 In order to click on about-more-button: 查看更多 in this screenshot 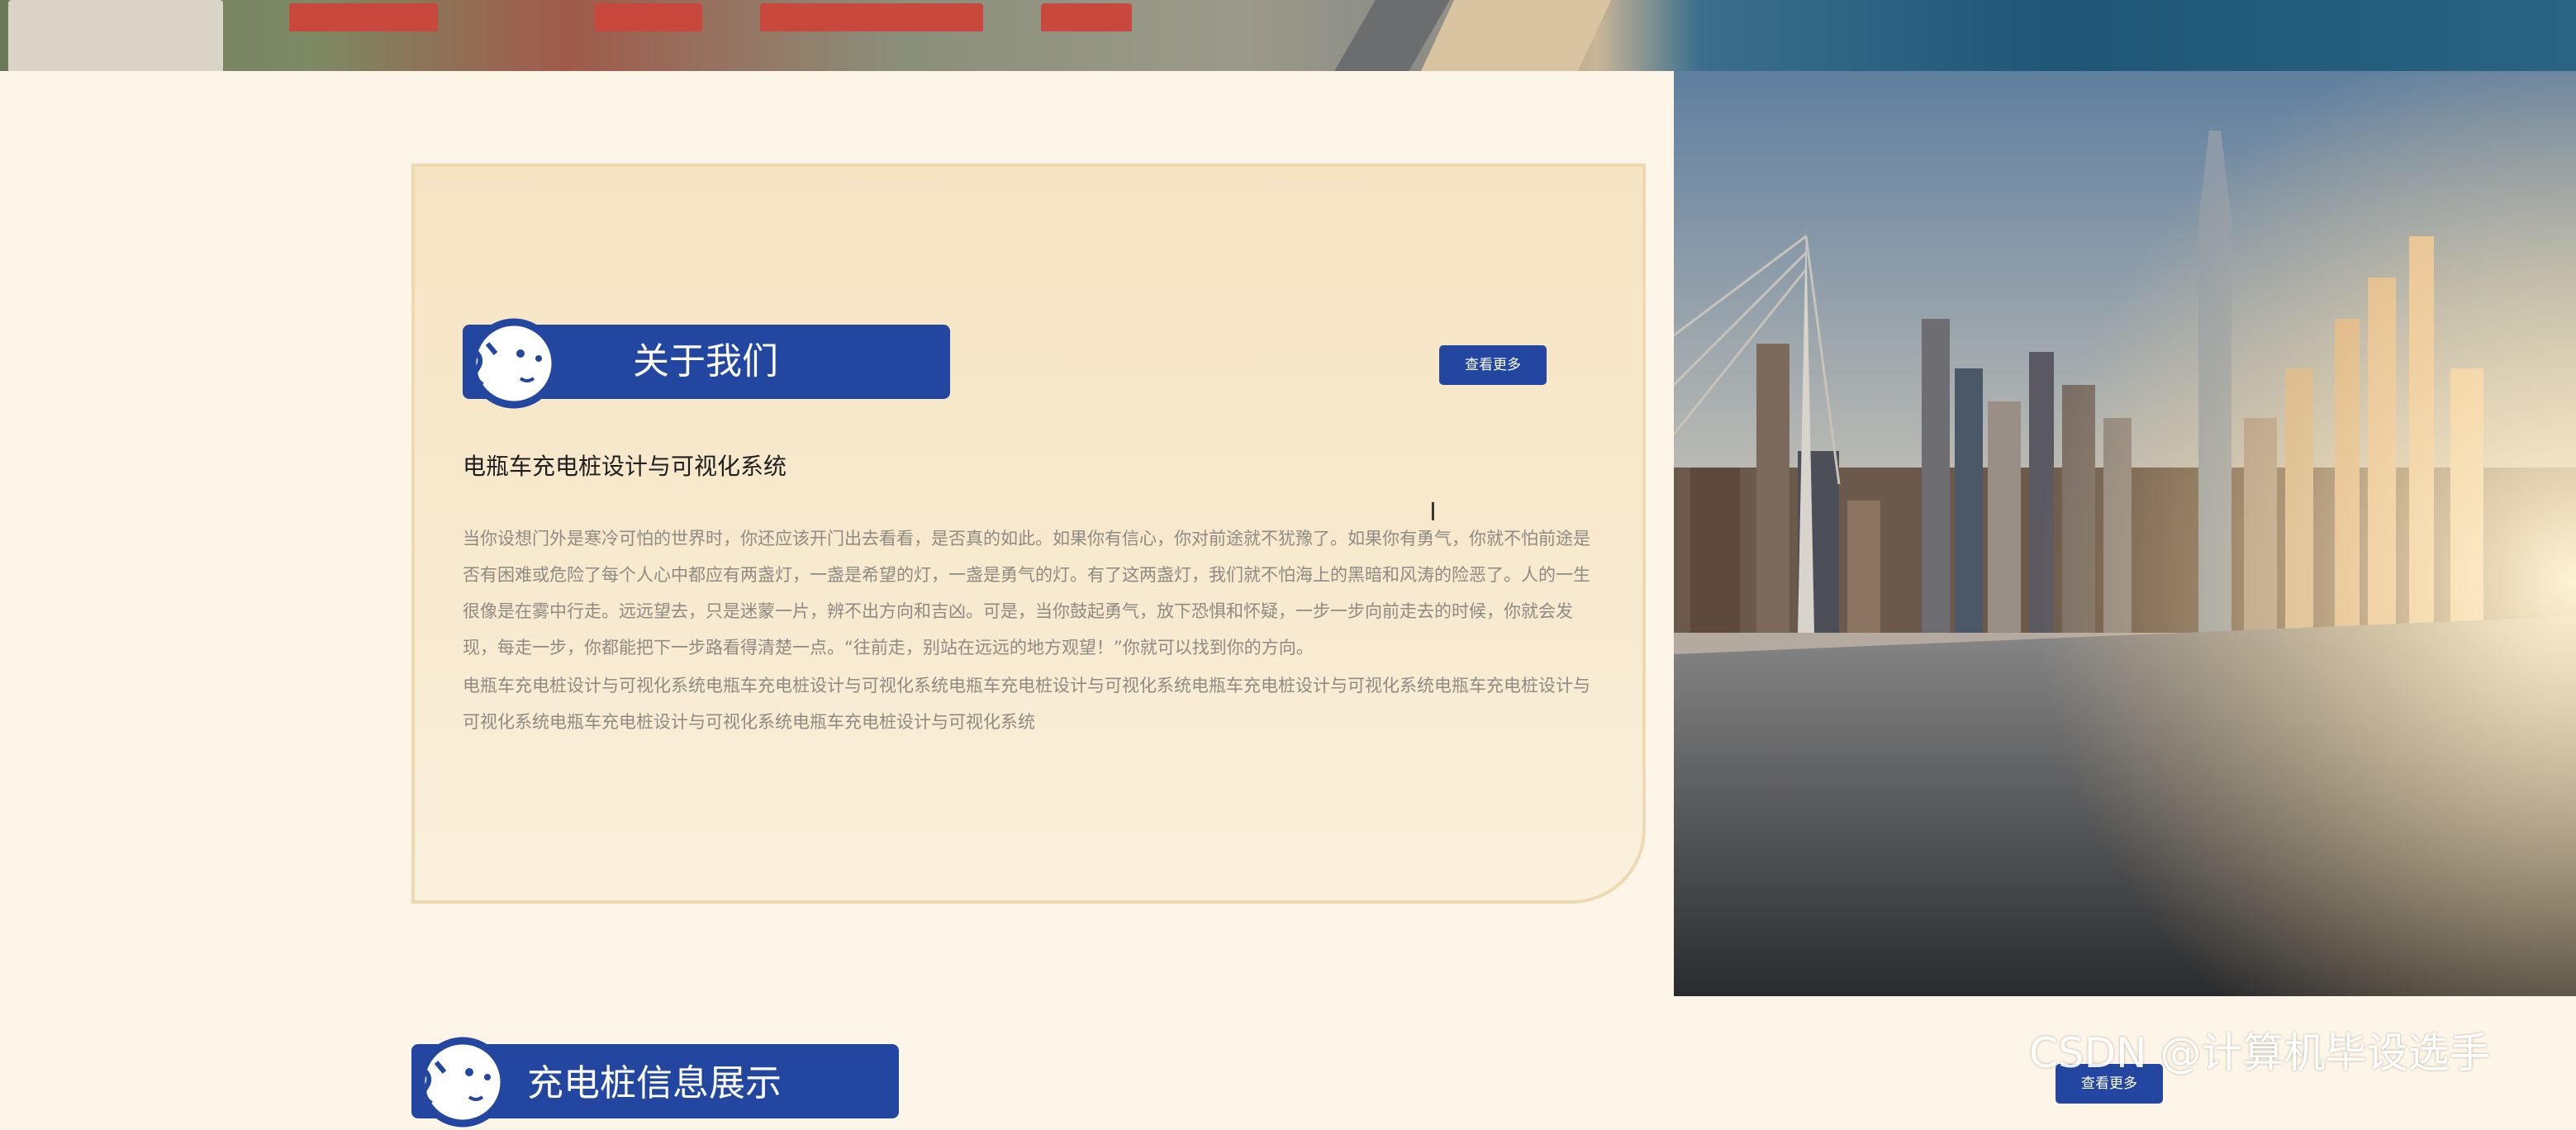, I will do `click(1493, 365)`.